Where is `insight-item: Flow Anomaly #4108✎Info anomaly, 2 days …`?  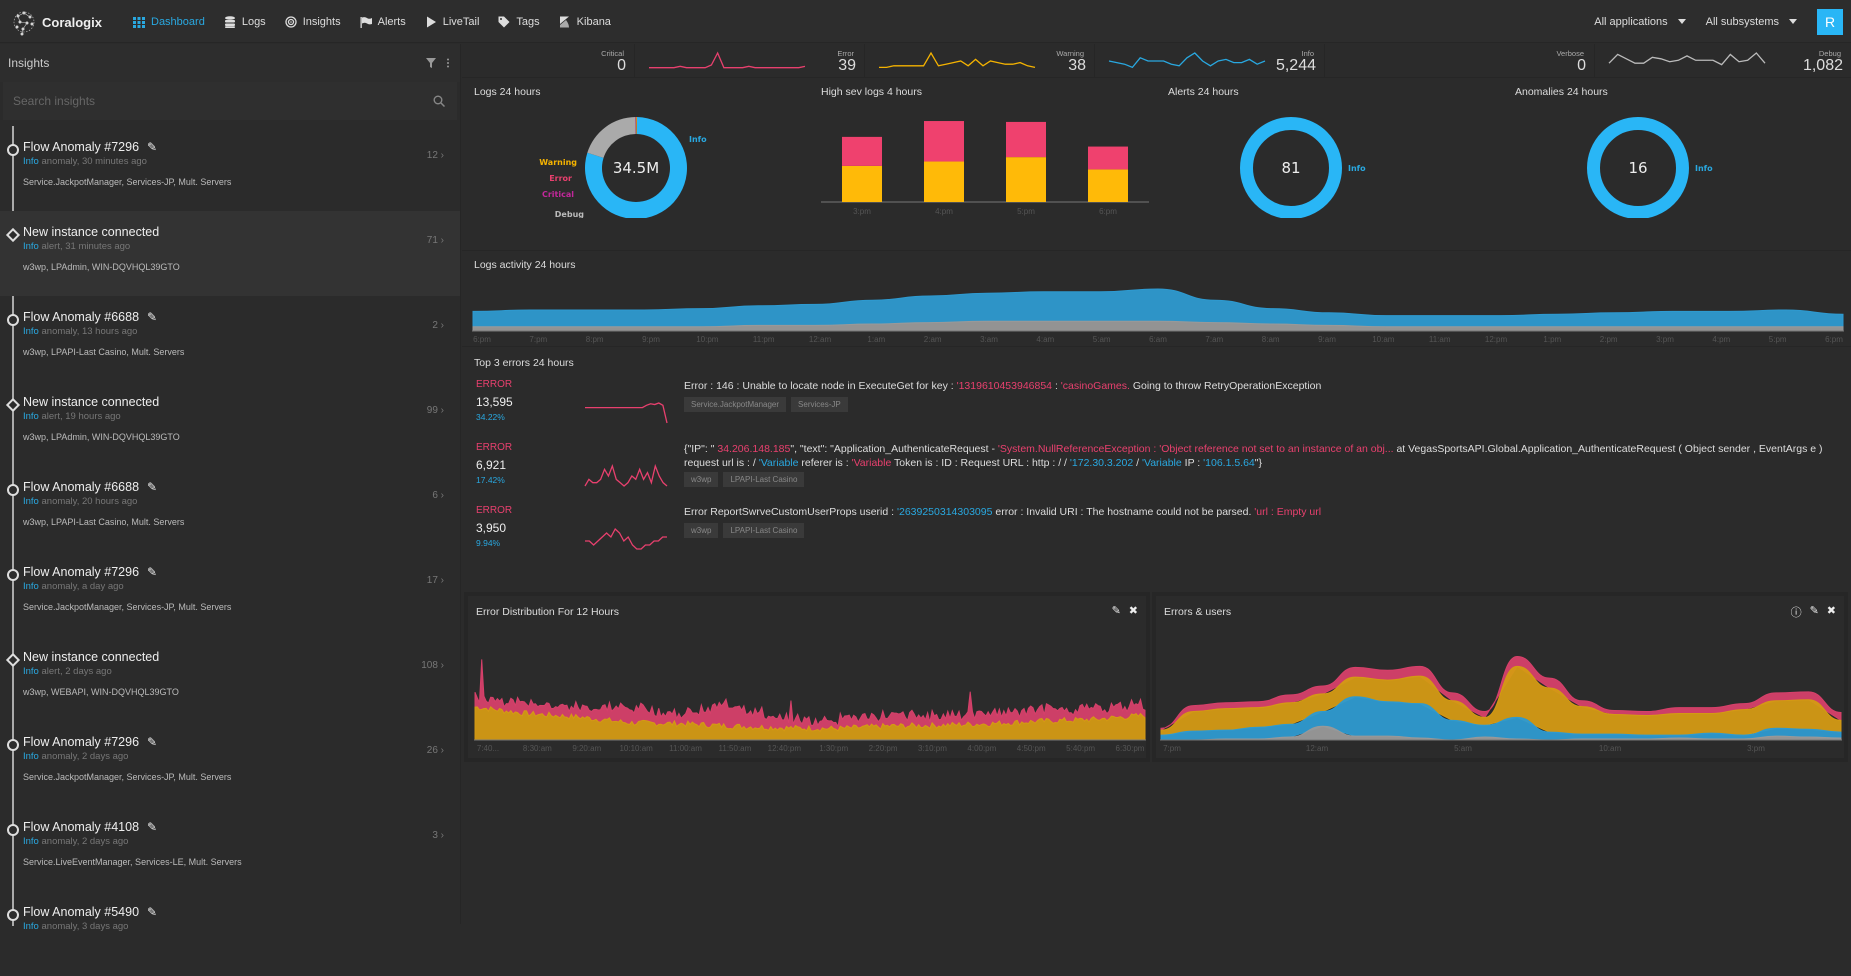 insight-item: Flow Anomaly #4108✎Info anomaly, 2 days … is located at coordinates (230, 848).